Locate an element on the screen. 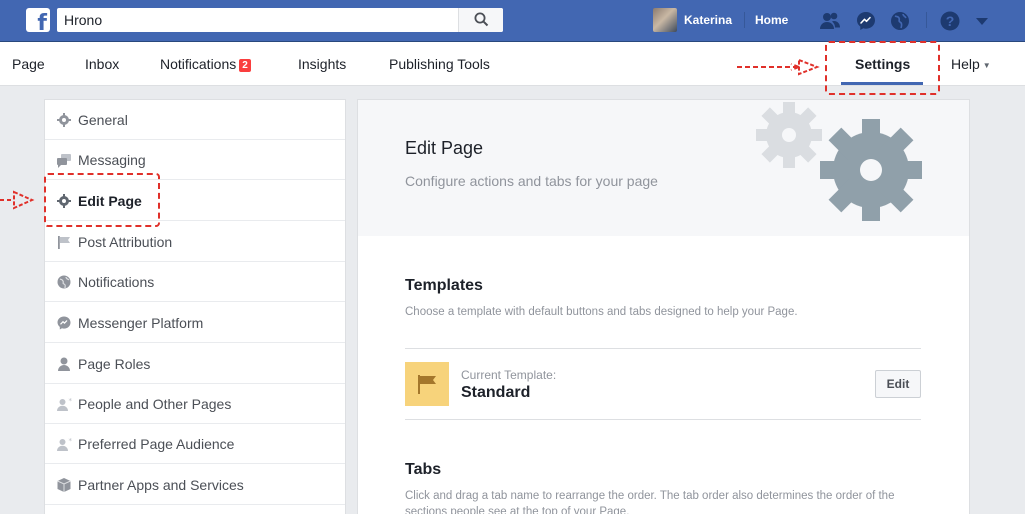  chat-bubbles-icon is located at coordinates (64, 161).